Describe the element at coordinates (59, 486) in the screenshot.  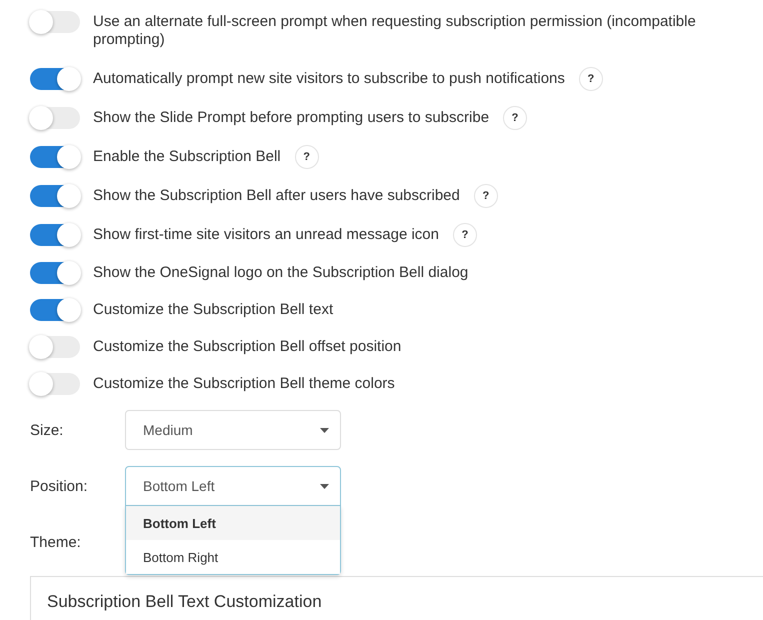
I see `field-label: Position:` at that location.